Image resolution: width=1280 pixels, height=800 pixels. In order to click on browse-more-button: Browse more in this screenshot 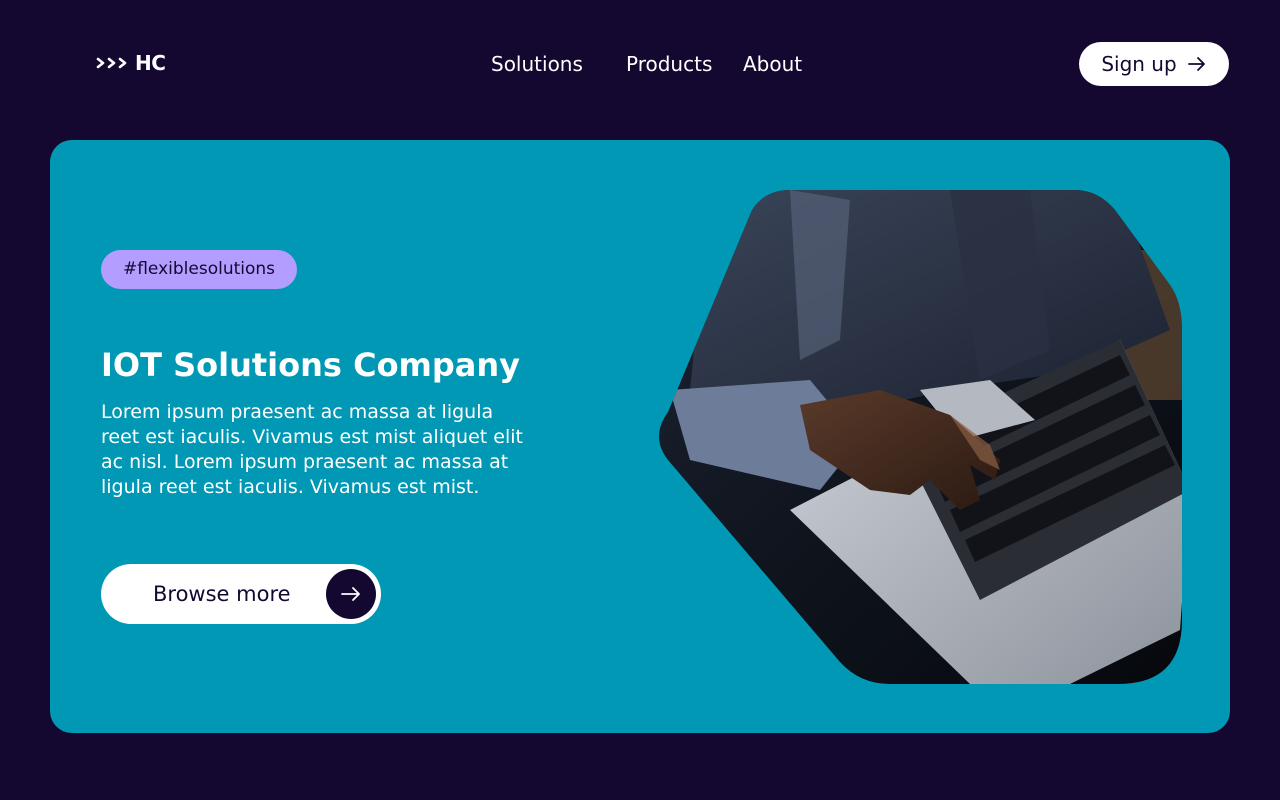, I will do `click(241, 594)`.